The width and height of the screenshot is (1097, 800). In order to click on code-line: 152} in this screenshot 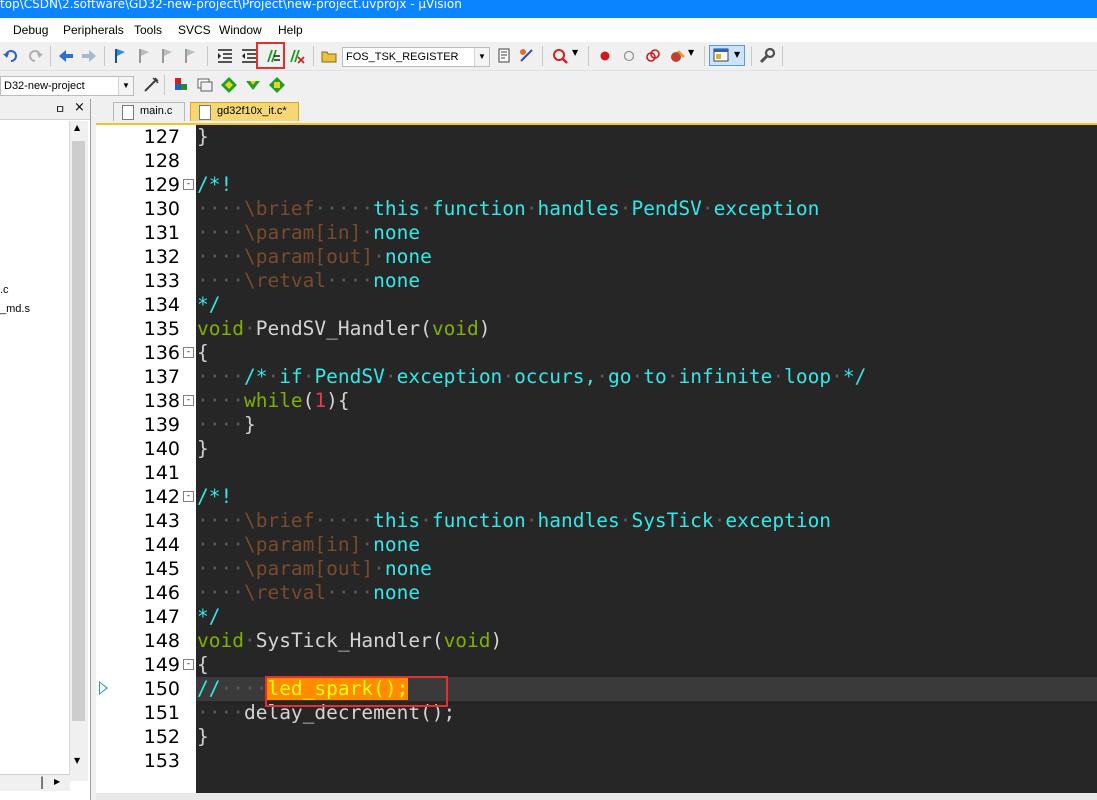, I will do `click(596, 737)`.